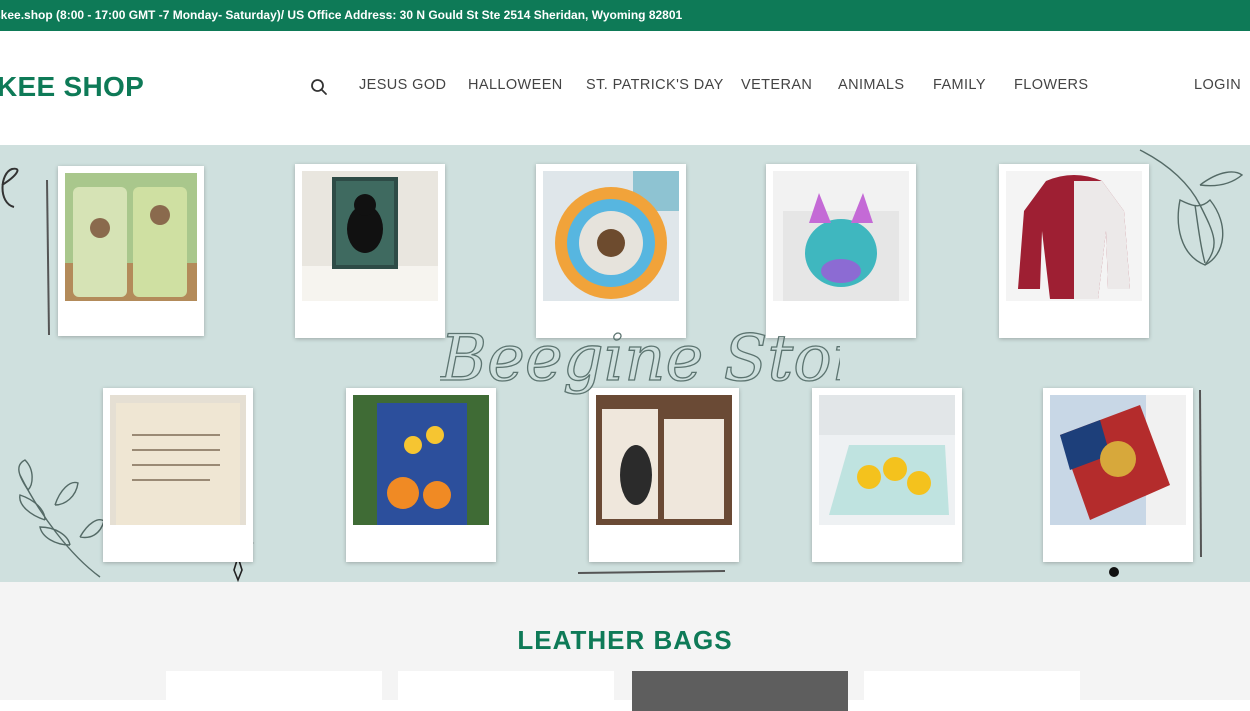 Image resolution: width=1250 pixels, height=711 pixels. Describe the element at coordinates (319, 87) in the screenshot. I see `search-icon` at that location.